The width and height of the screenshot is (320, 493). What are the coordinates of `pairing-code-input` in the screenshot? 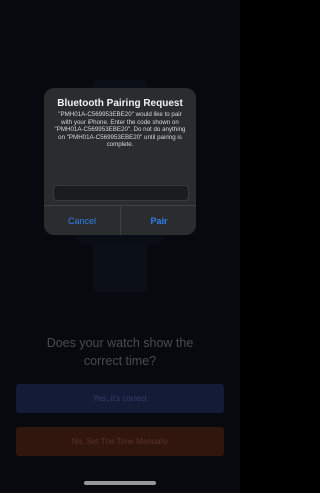 It's located at (121, 193).